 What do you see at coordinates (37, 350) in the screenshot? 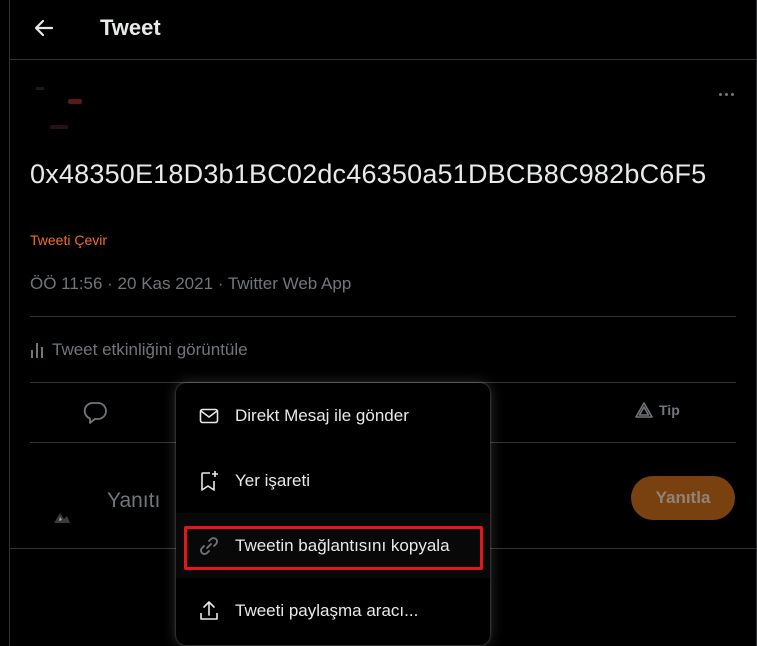
I see `analytics-icon` at bounding box center [37, 350].